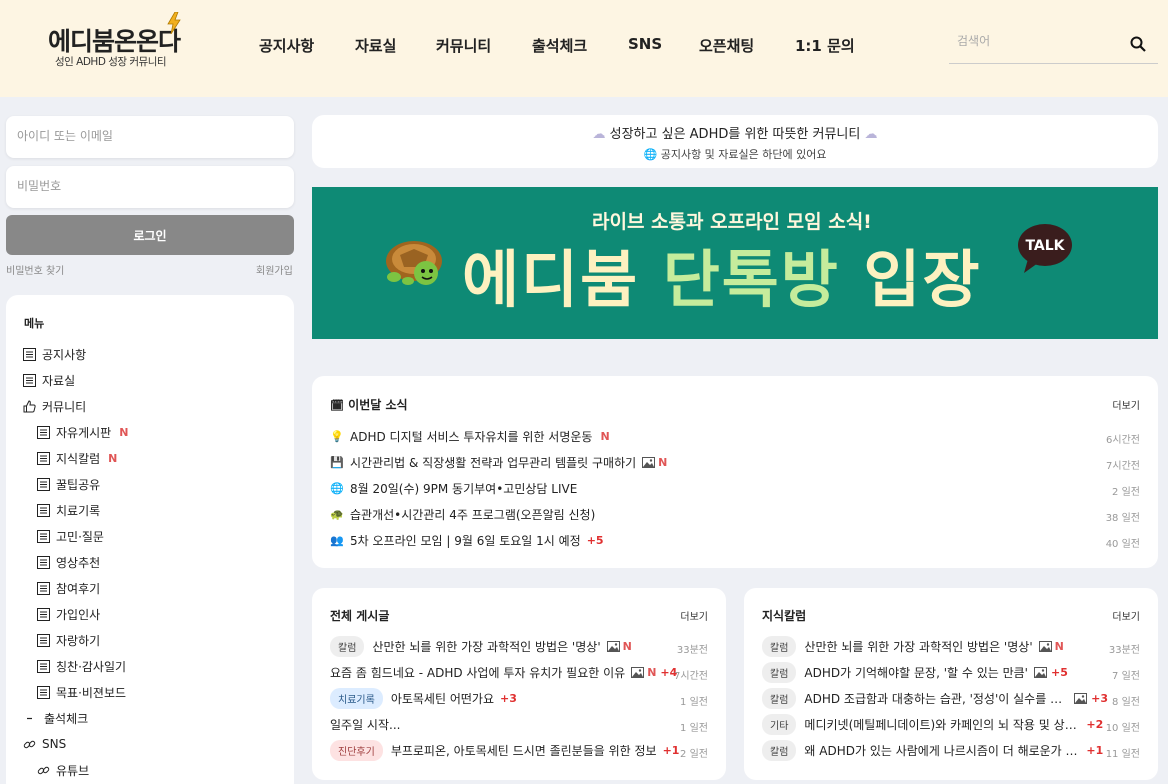  Describe the element at coordinates (147, 186) in the screenshot. I see `password-input` at that location.